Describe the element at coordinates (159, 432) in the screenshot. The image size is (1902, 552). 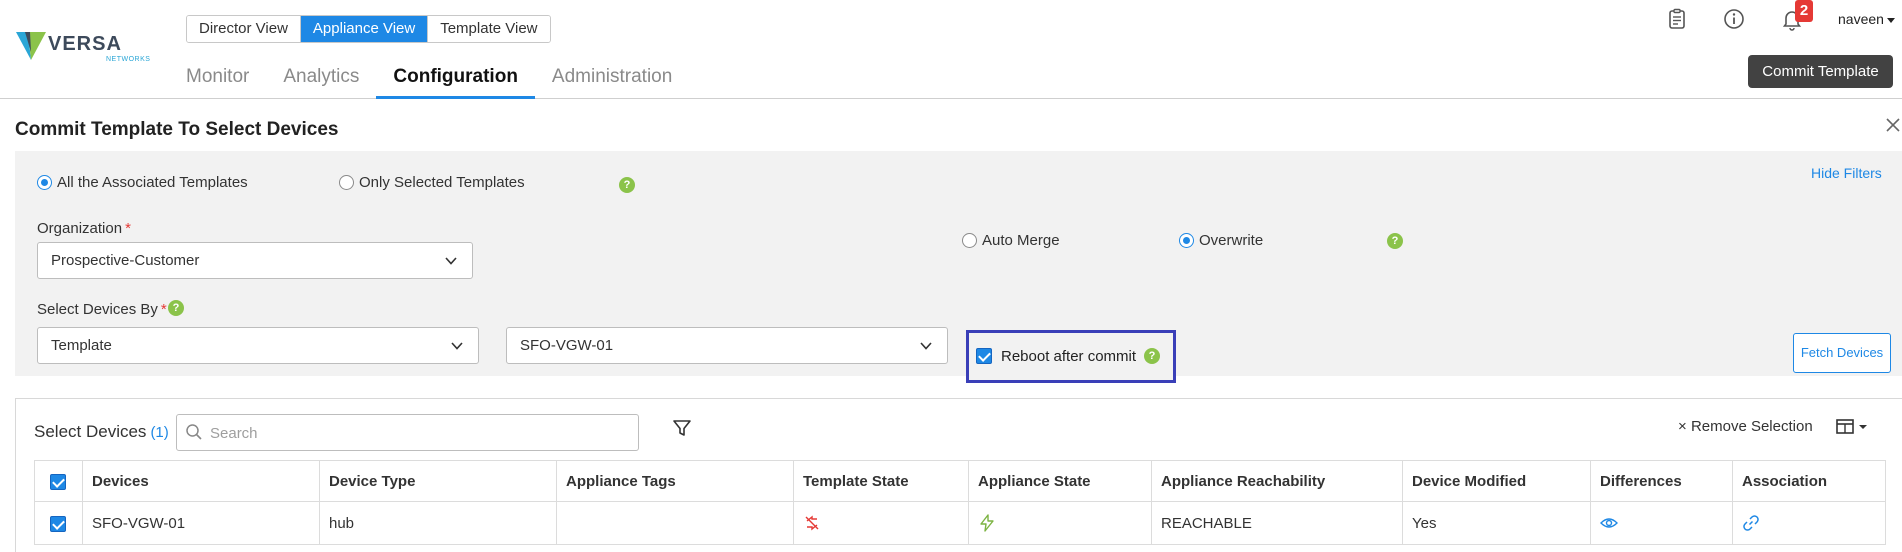
I see `selected-count: (1)` at that location.